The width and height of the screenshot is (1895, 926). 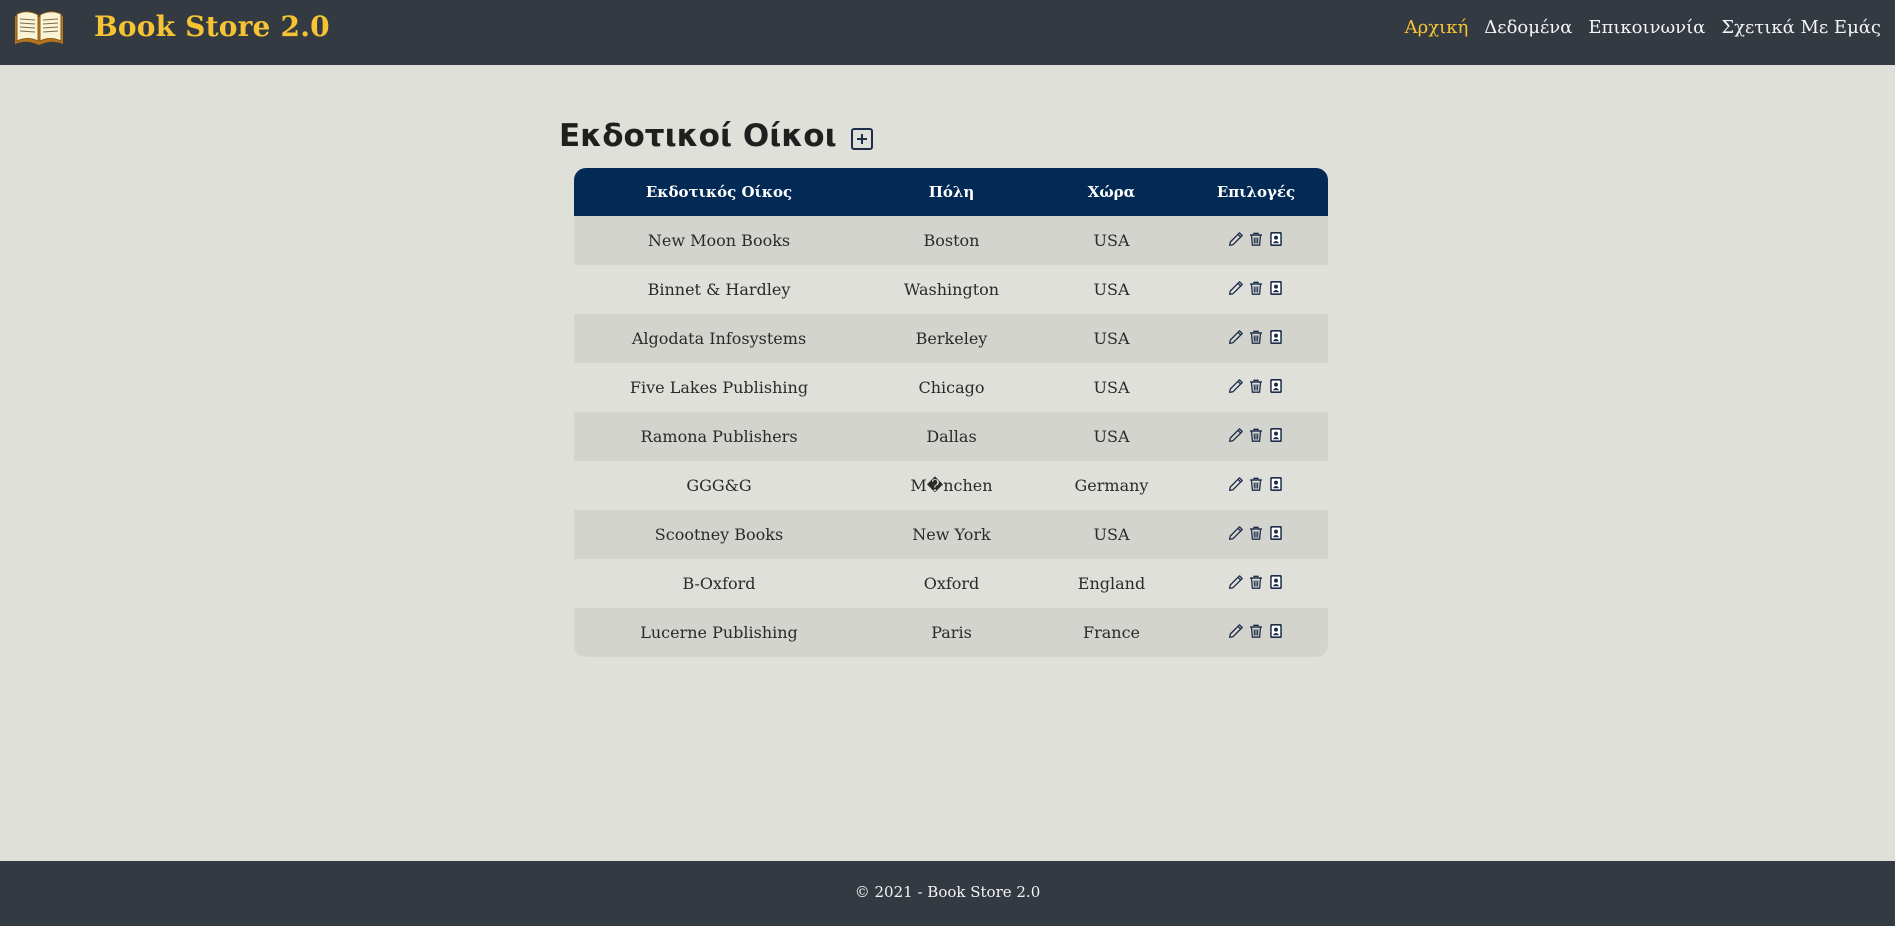 I want to click on table-row: Scootney Books New York USA, so click(x=951, y=534).